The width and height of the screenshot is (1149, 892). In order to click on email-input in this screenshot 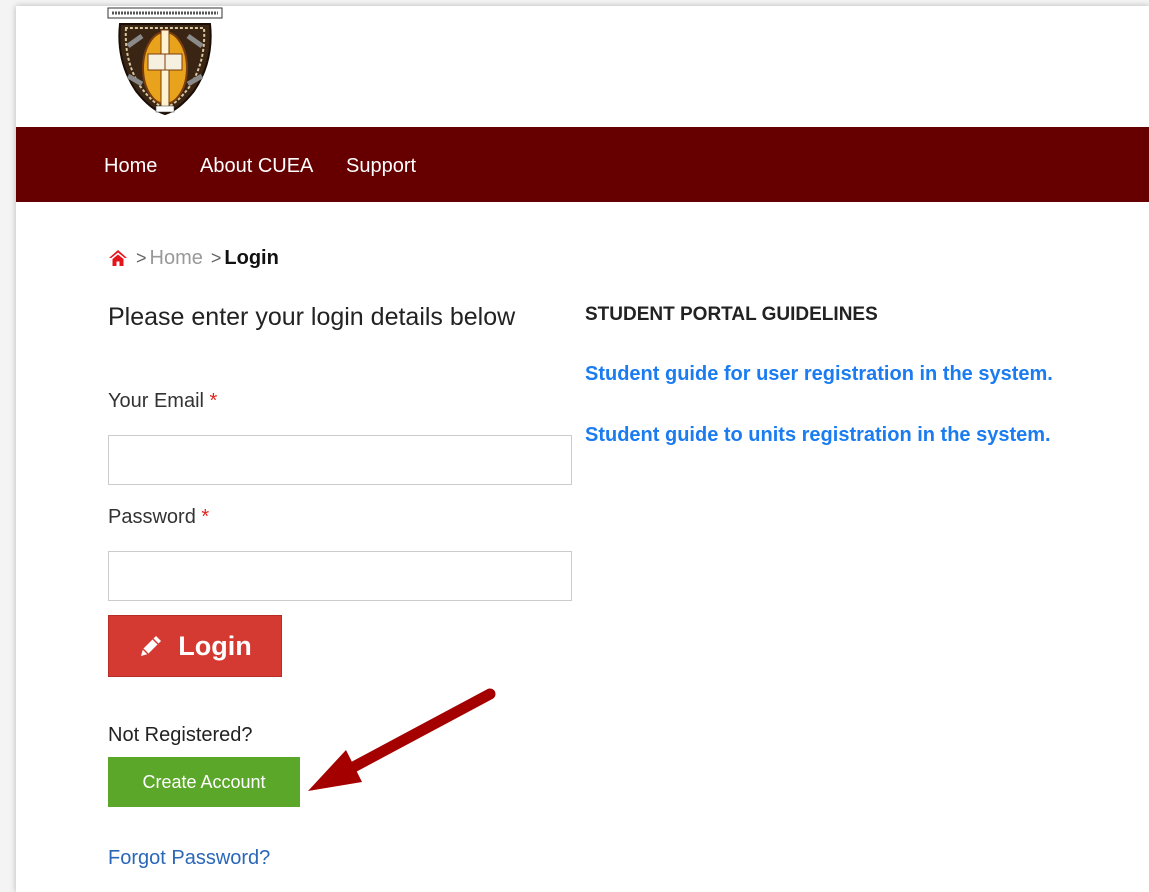, I will do `click(340, 460)`.